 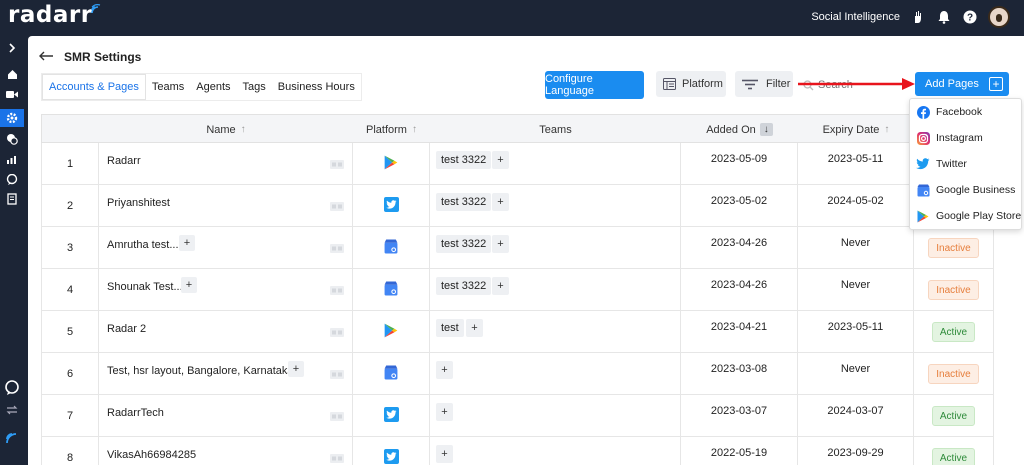 What do you see at coordinates (151, 455) in the screenshot?
I see `account-name: VikasAh66984285` at bounding box center [151, 455].